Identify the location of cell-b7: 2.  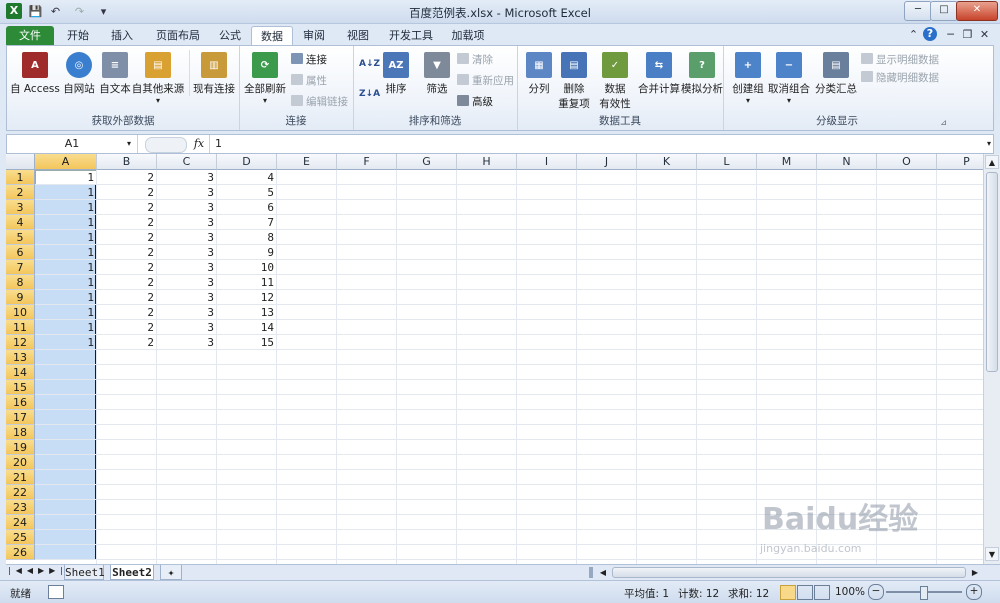
(127, 267).